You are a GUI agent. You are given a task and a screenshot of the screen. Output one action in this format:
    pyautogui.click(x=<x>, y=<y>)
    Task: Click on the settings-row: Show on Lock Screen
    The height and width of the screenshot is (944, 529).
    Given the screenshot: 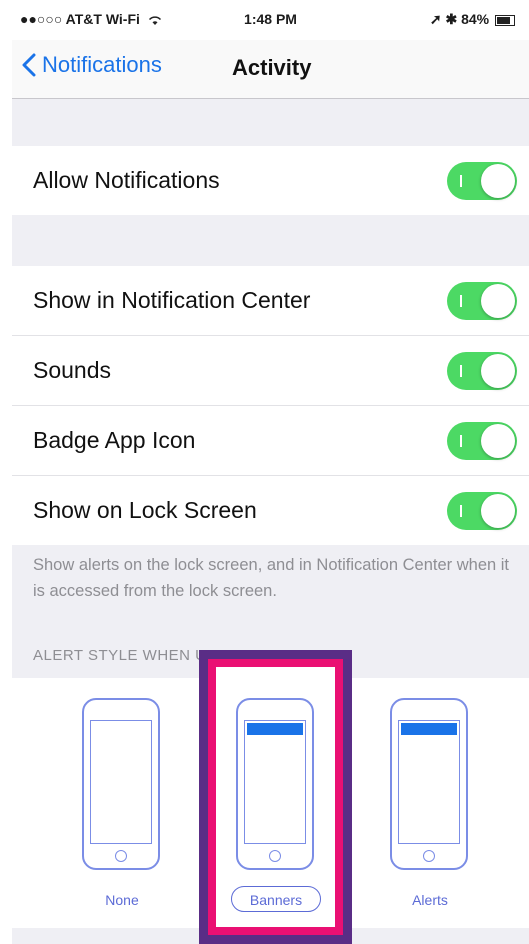 What is the action you would take?
    pyautogui.click(x=270, y=510)
    